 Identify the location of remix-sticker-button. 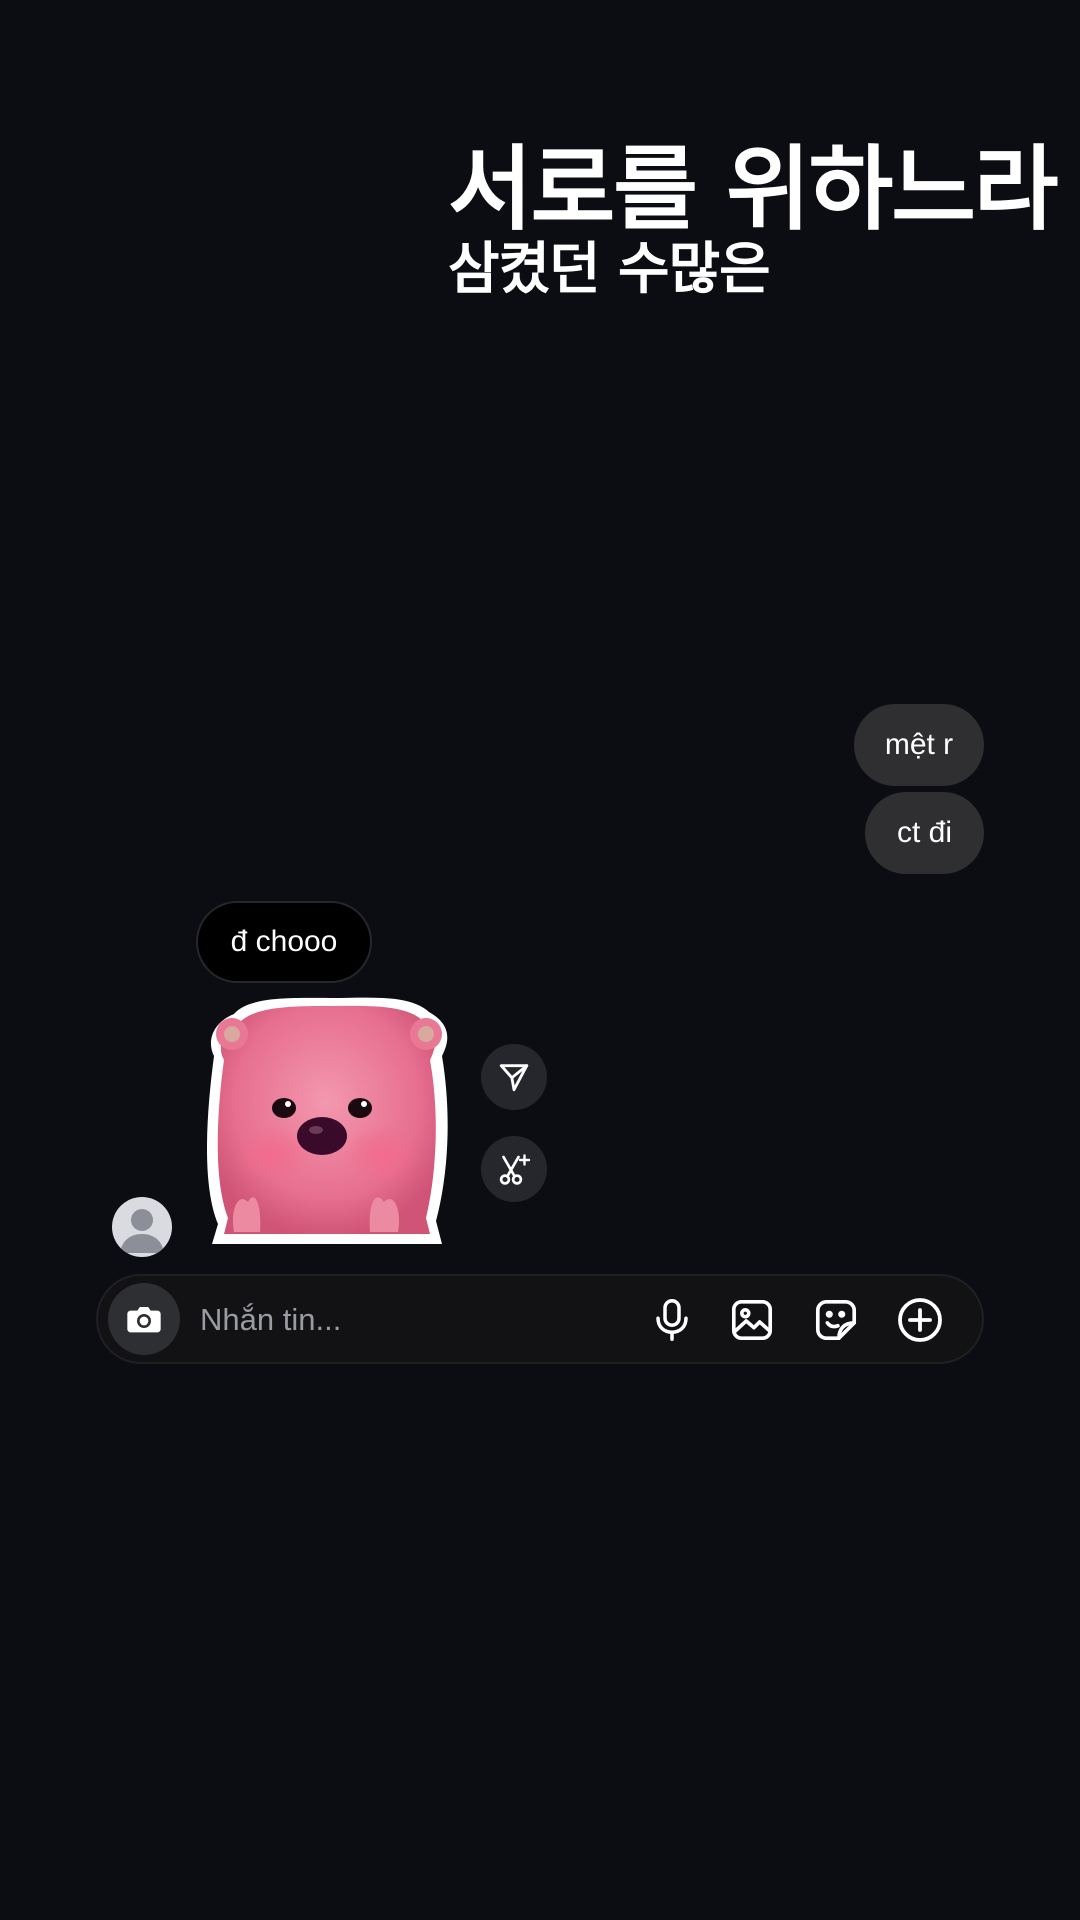
(514, 1169).